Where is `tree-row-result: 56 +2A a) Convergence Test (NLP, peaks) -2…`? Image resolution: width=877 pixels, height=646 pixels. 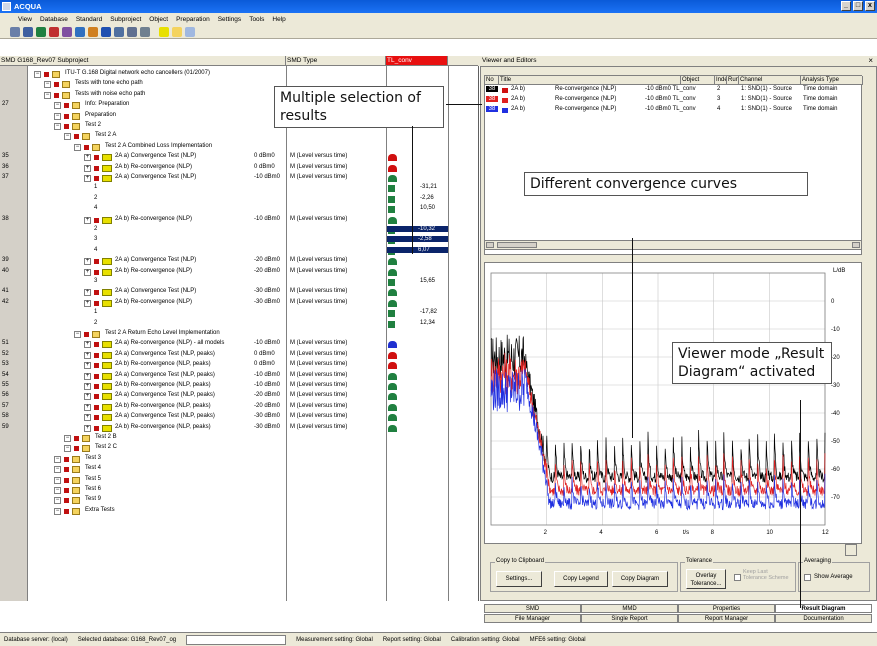 tree-row-result: 56 +2A a) Convergence Test (NLP, peaks) -2… is located at coordinates (240, 397).